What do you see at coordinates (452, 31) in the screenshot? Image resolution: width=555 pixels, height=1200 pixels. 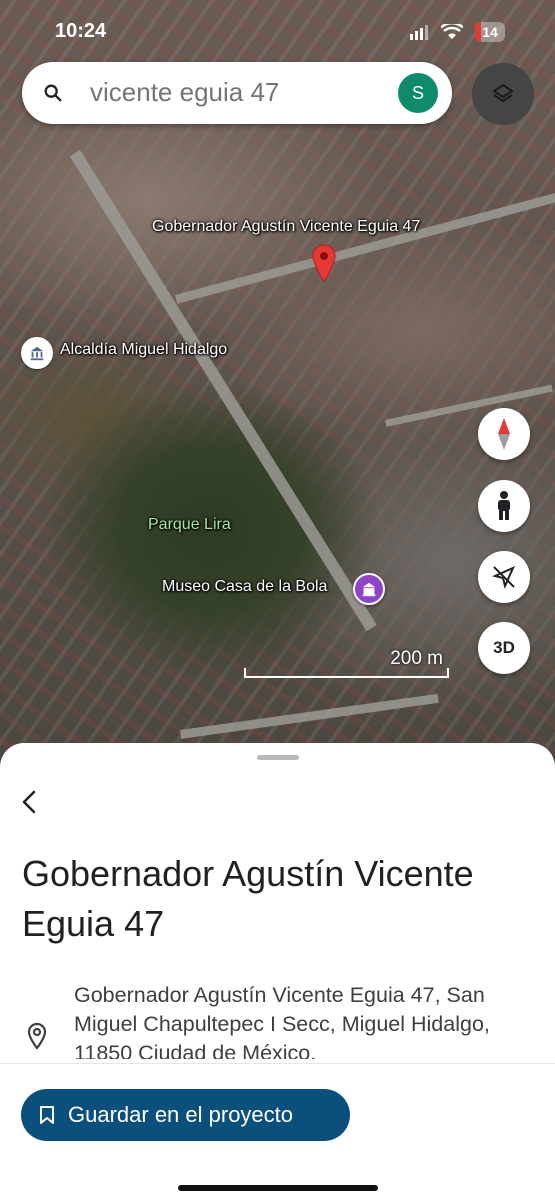 I see `wifi-icon` at bounding box center [452, 31].